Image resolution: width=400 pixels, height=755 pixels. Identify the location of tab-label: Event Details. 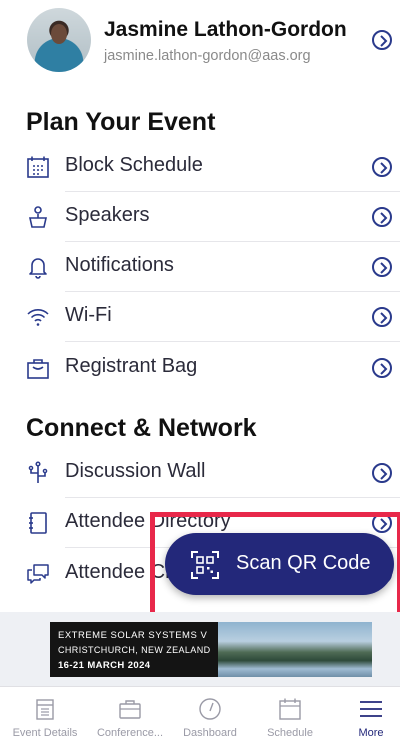
(45, 733).